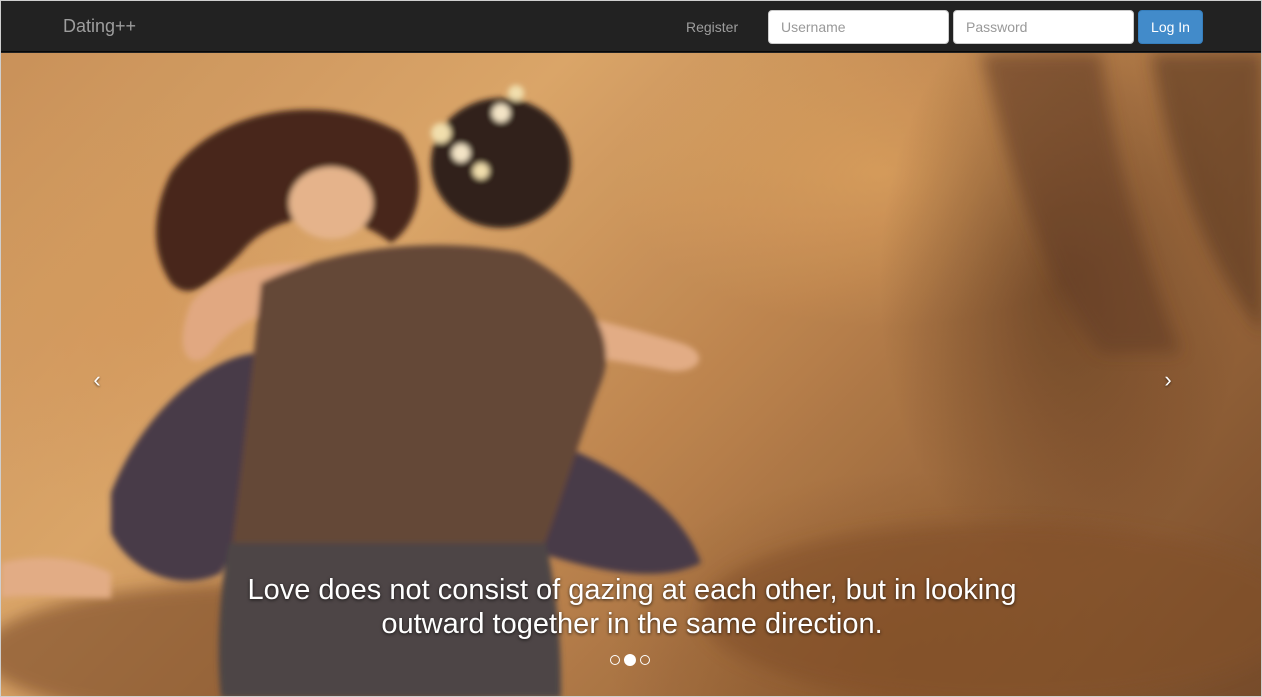 This screenshot has height=697, width=1262. Describe the element at coordinates (1170, 27) in the screenshot. I see `login-button: Log In` at that location.